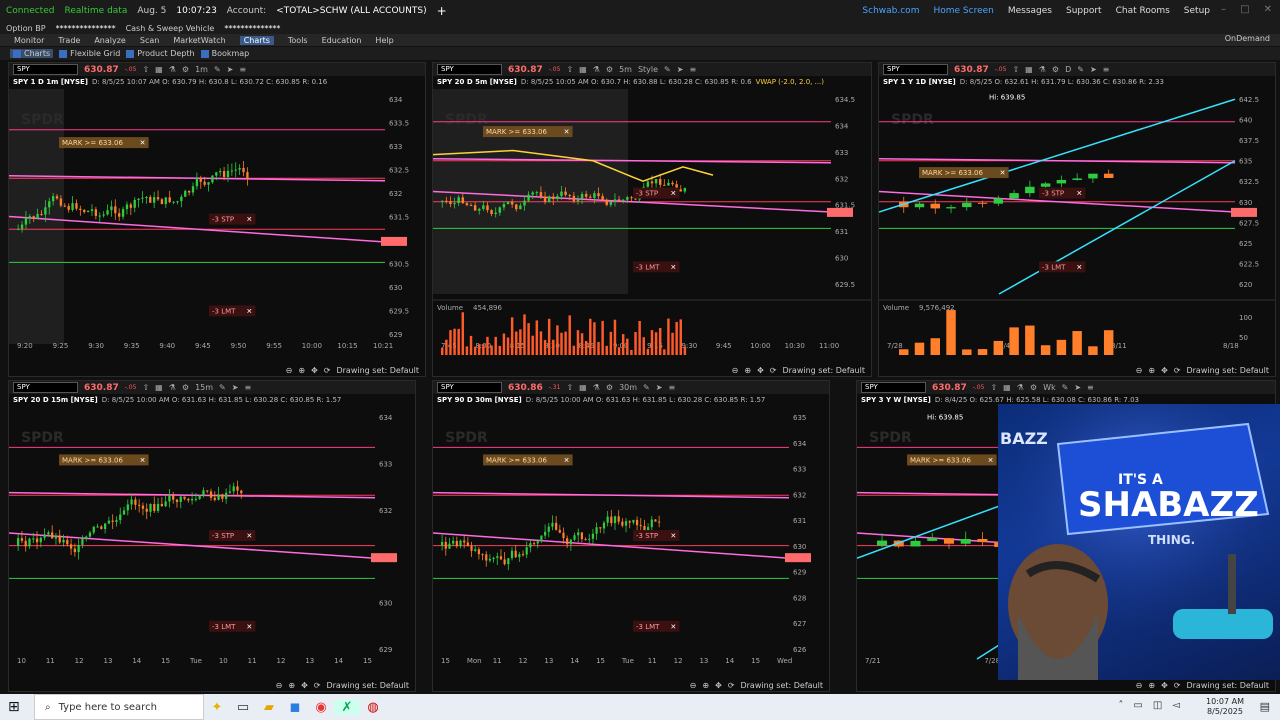 The width and height of the screenshot is (1280, 720). I want to click on timeframe-button: 30m, so click(628, 387).